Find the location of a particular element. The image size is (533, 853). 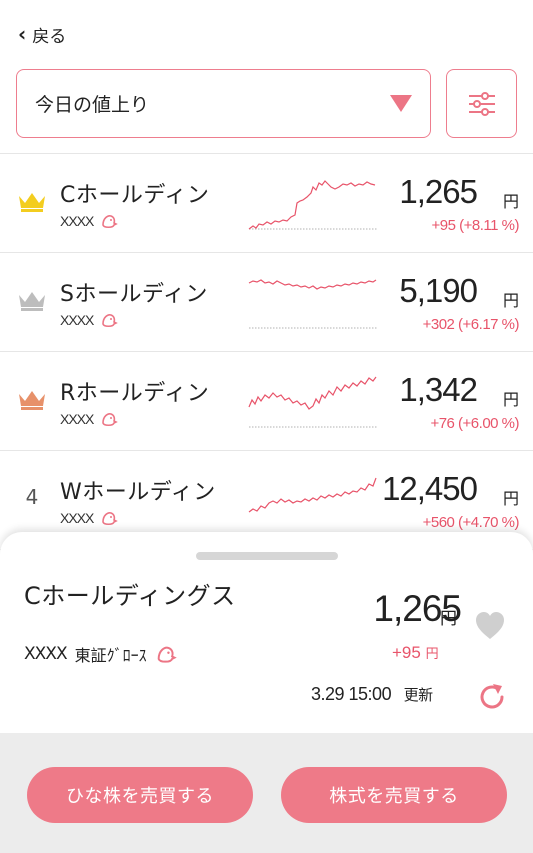

price-change: +560 (+4.70 %) is located at coordinates (471, 522).